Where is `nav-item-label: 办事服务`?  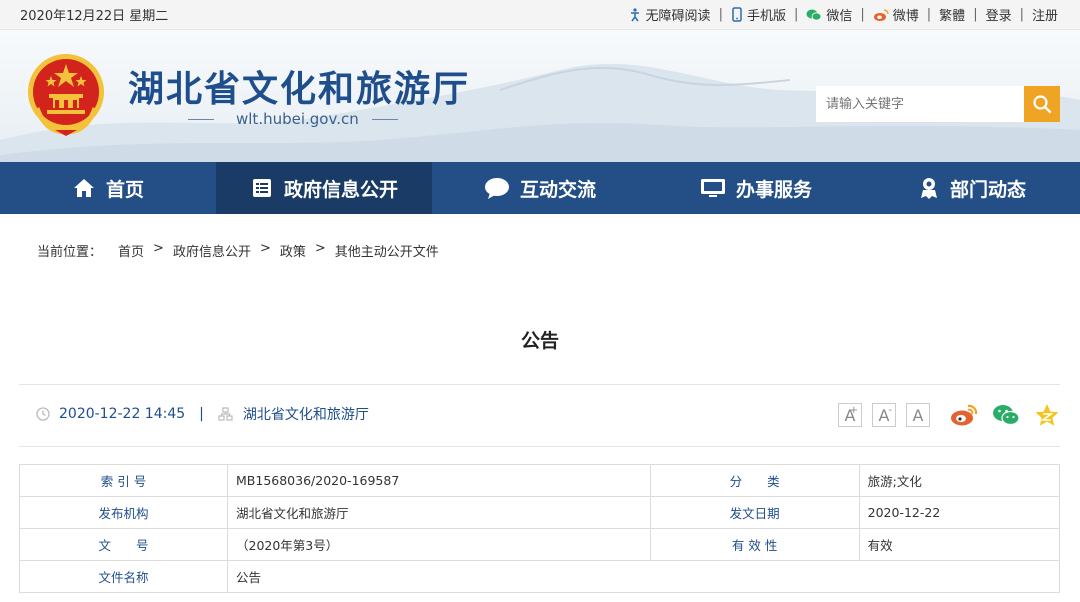 nav-item-label: 办事服务 is located at coordinates (773, 189).